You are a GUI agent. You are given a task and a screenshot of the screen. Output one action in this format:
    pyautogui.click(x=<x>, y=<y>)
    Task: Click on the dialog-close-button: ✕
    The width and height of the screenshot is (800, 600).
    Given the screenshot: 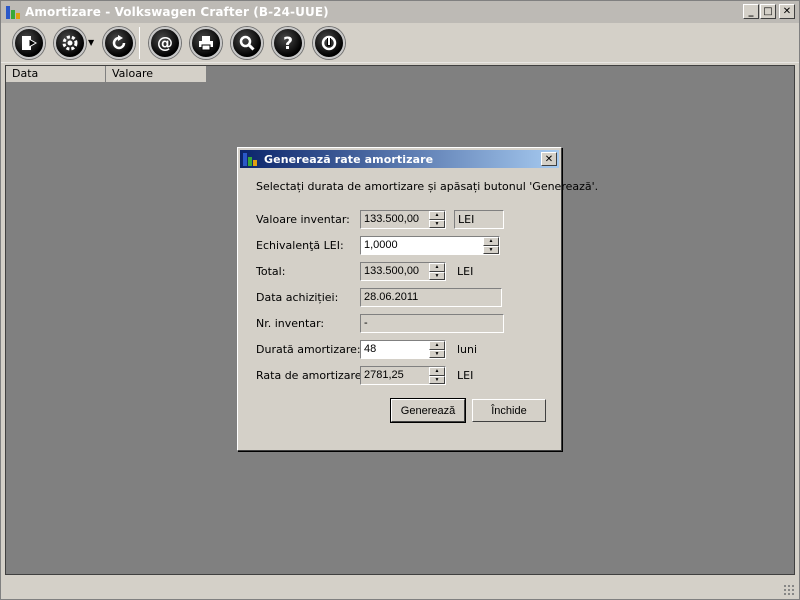 What is the action you would take?
    pyautogui.click(x=549, y=159)
    